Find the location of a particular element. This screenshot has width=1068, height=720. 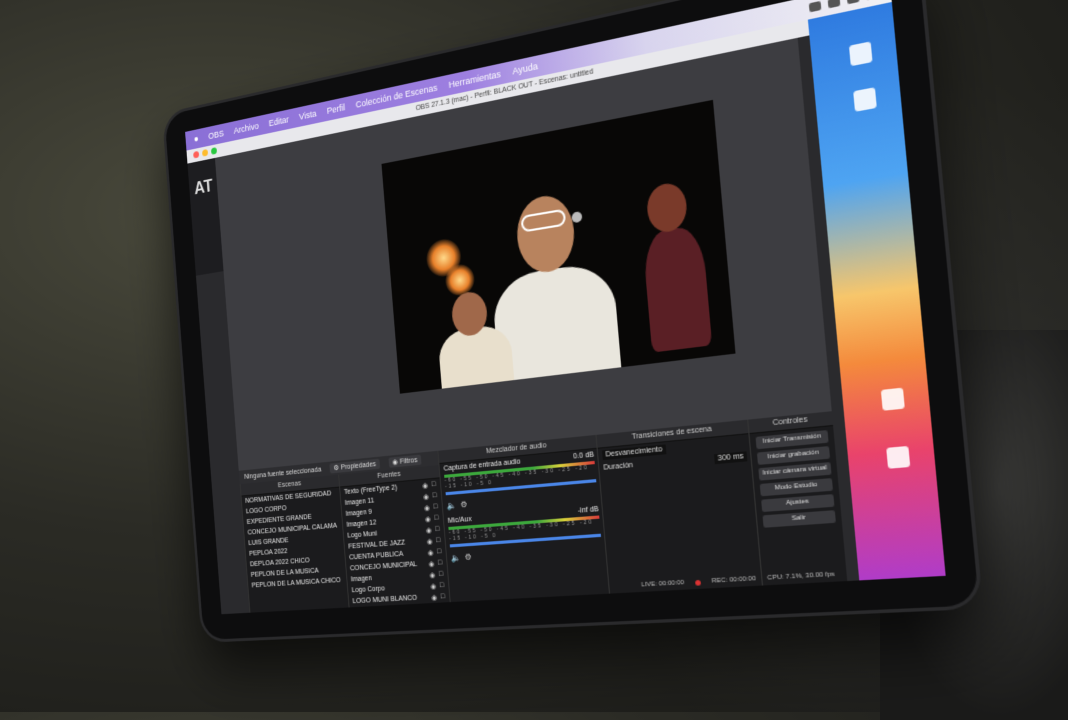

menu-archivo: Archivo is located at coordinates (246, 128).